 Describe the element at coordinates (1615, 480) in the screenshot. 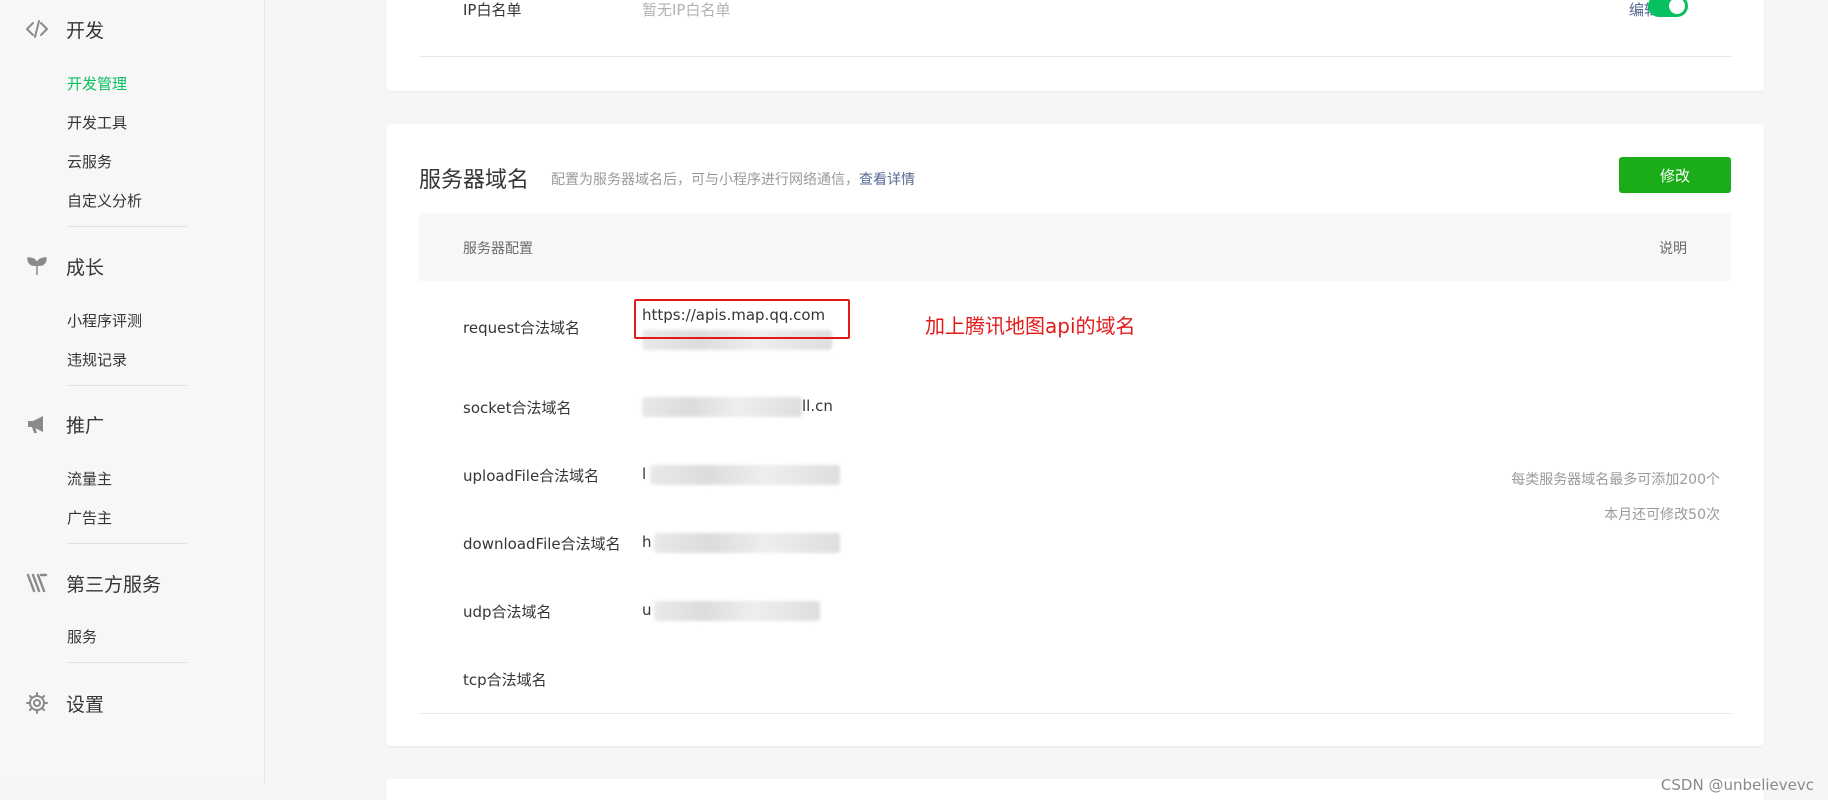

I see `limit-note: 每类服务器域名最多可添加200个` at that location.